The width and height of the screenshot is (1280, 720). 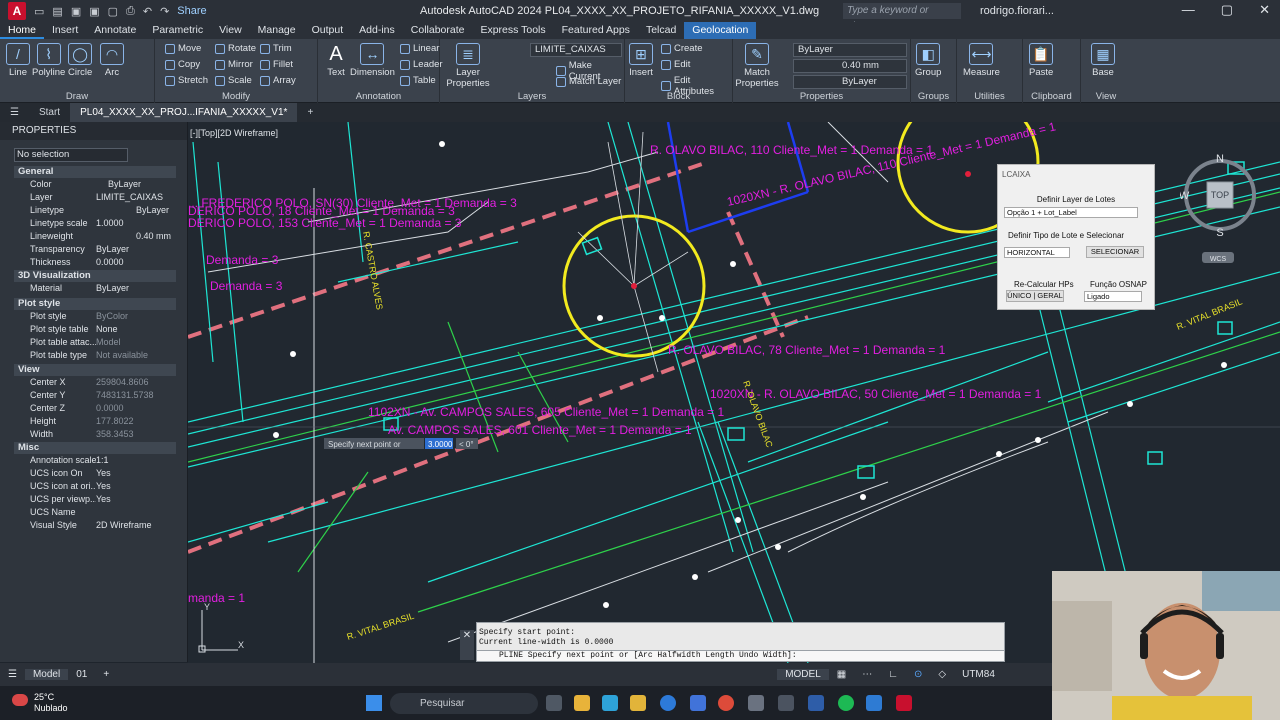 What do you see at coordinates (1037, 252) in the screenshot?
I see `tipo-lote-dropdown: HORIZONTAL` at bounding box center [1037, 252].